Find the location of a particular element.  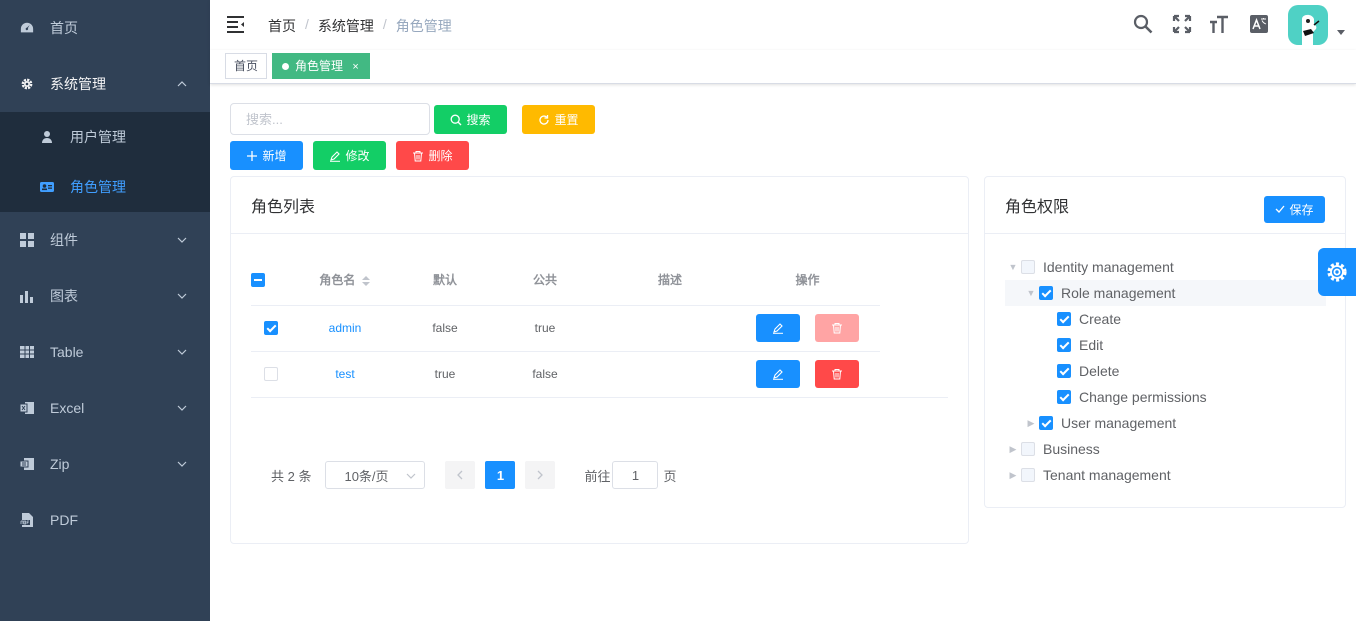

reset-button: 重置 is located at coordinates (558, 119).